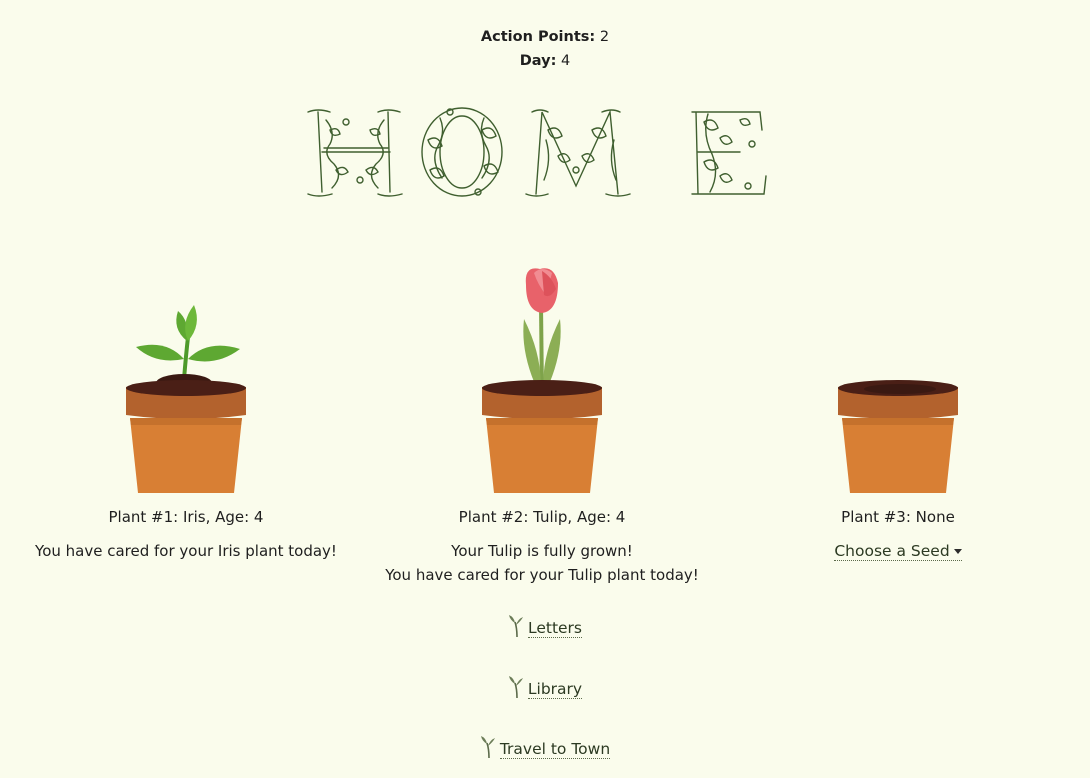  Describe the element at coordinates (542, 380) in the screenshot. I see `tulip-pot-image` at that location.